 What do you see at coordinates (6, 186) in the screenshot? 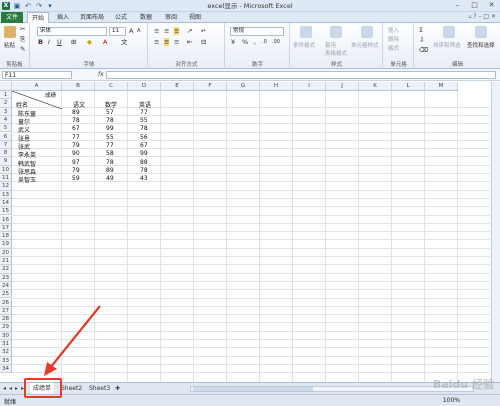
I see `row-header: 12` at bounding box center [6, 186].